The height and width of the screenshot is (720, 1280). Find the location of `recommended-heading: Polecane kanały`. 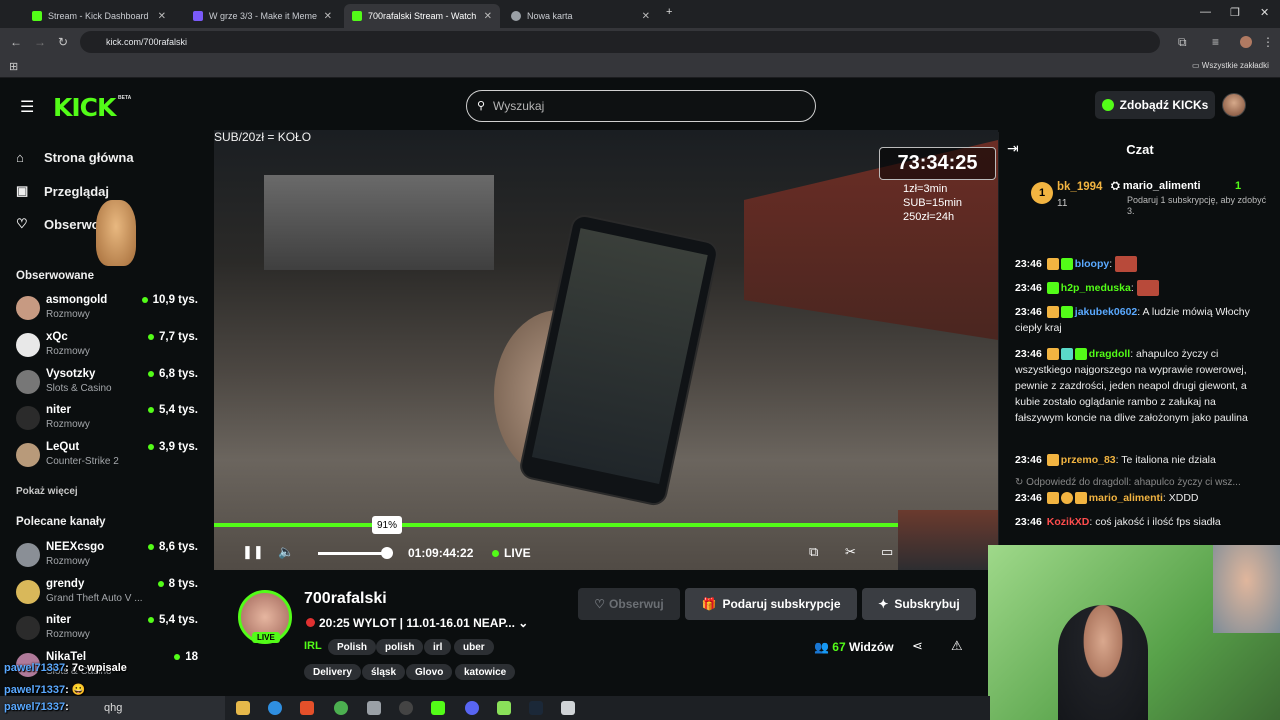

recommended-heading: Polecane kanały is located at coordinates (61, 522).